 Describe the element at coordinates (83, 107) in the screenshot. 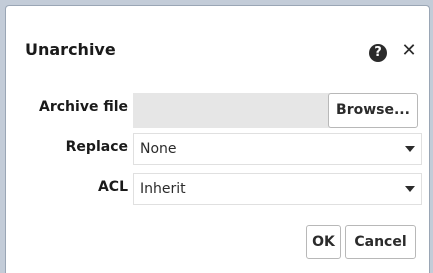

I see `archive-file-label: Archive file` at that location.